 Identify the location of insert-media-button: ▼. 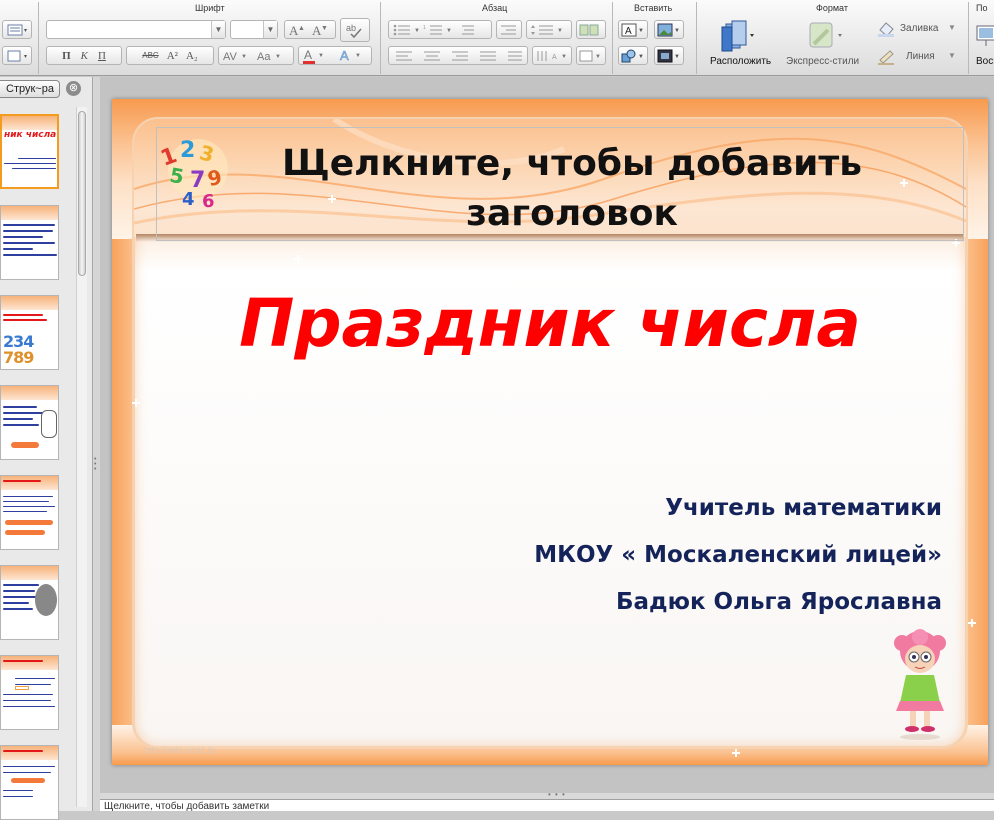
(669, 55).